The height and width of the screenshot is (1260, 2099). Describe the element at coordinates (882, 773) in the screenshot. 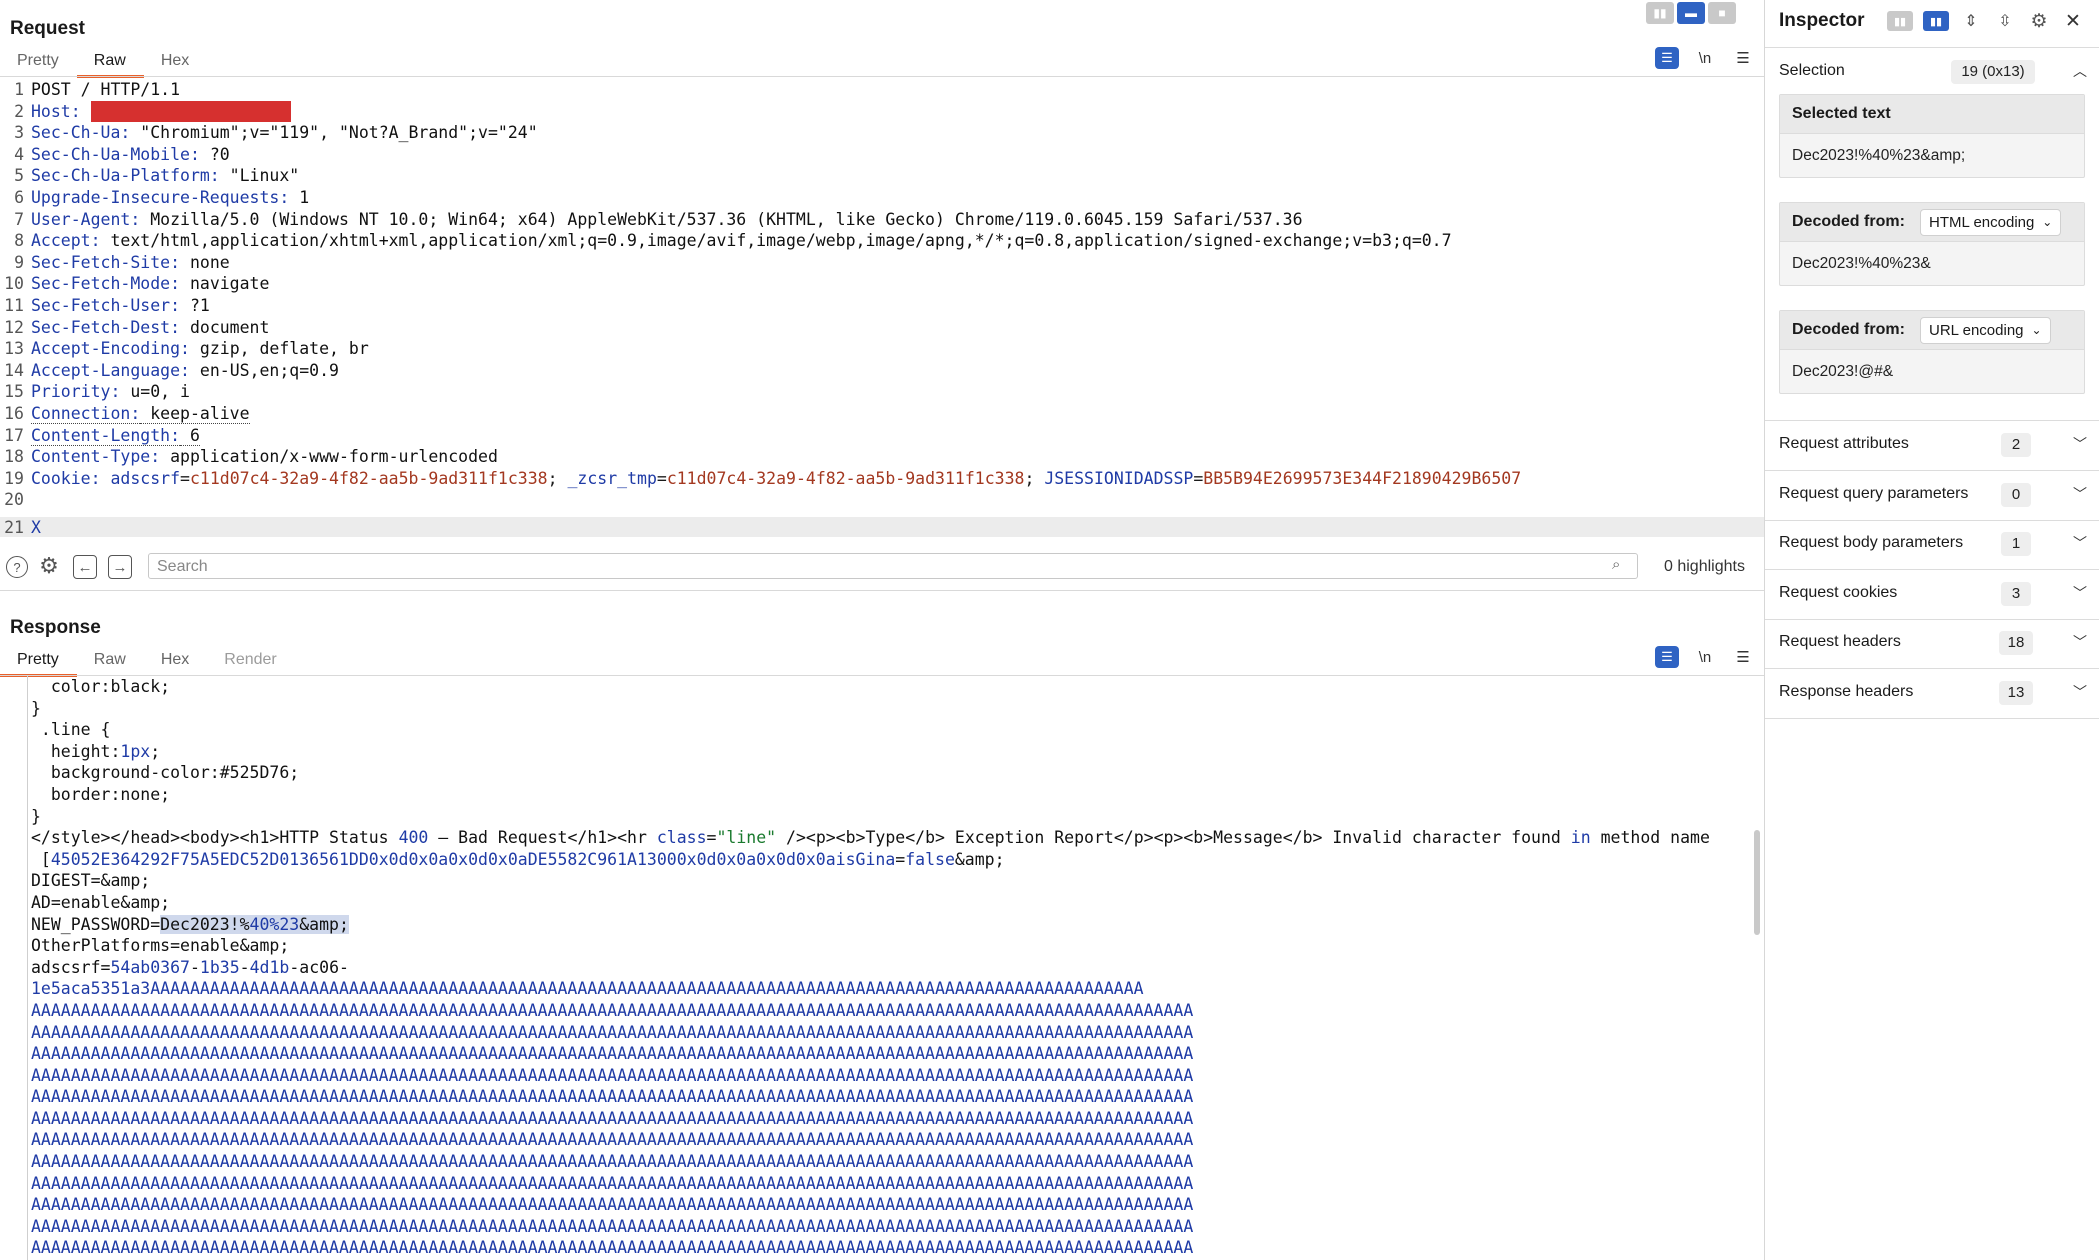

I see `code-line: background-color:#525D76;` at that location.